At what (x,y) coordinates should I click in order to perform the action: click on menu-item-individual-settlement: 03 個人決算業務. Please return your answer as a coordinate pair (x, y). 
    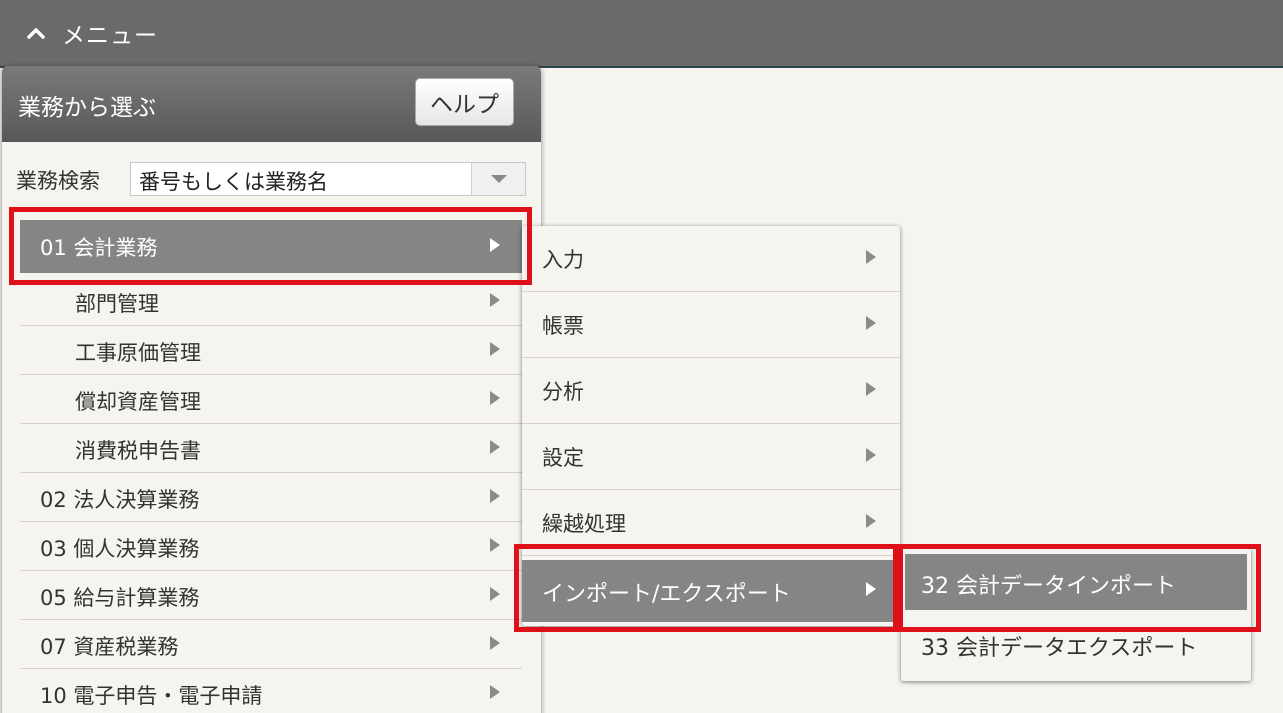
    Looking at the image, I should click on (271, 546).